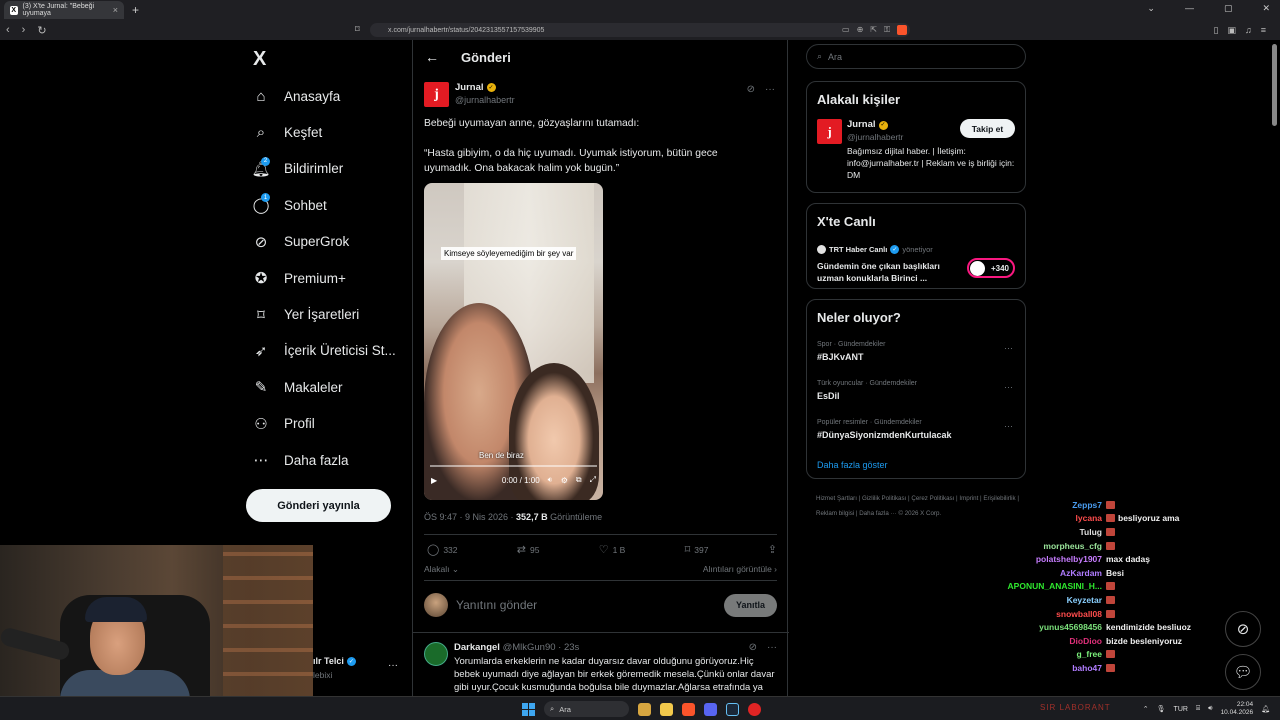 The height and width of the screenshot is (720, 1280). Describe the element at coordinates (753, 647) in the screenshot. I see `grok-icon: ⊘` at that location.